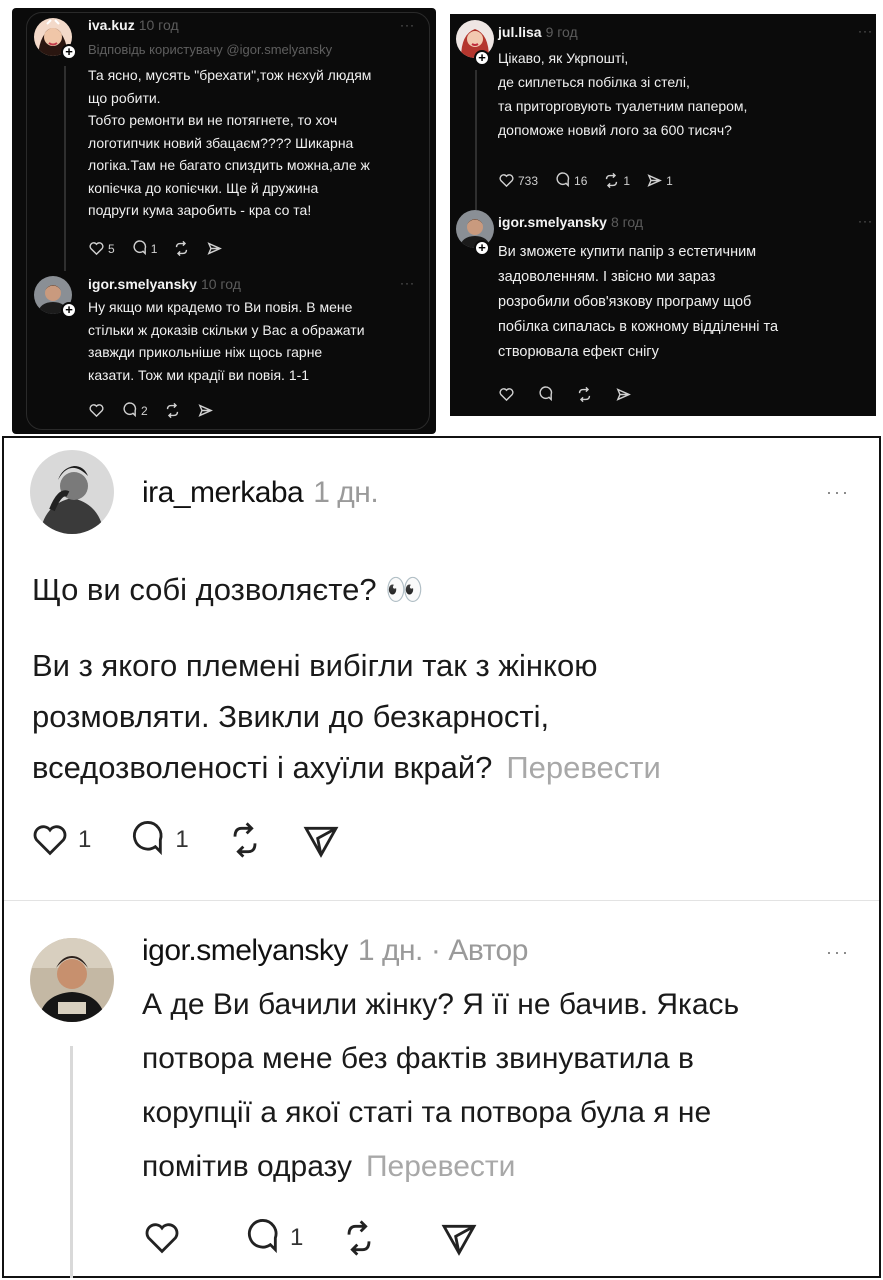 The image size is (883, 1280). Describe the element at coordinates (561, 32) in the screenshot. I see `post-time: 9 год` at that location.